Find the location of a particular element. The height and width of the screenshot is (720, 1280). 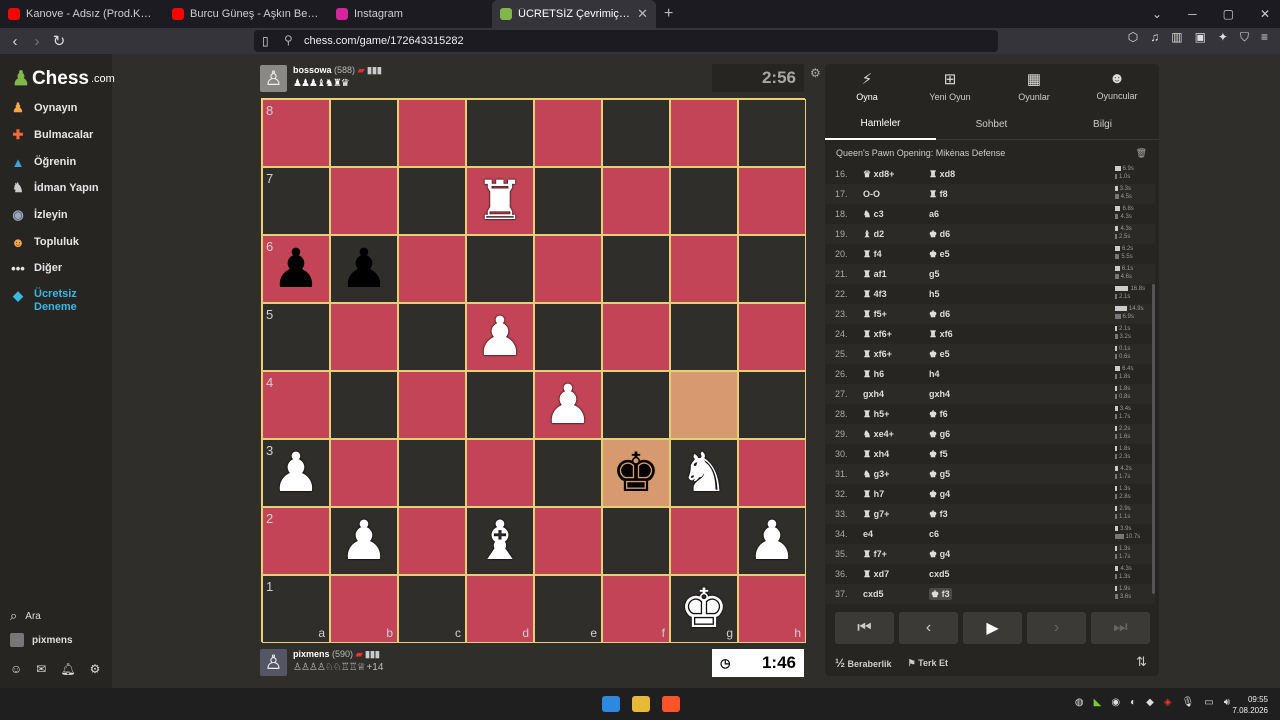

square-e3 is located at coordinates (568, 473).